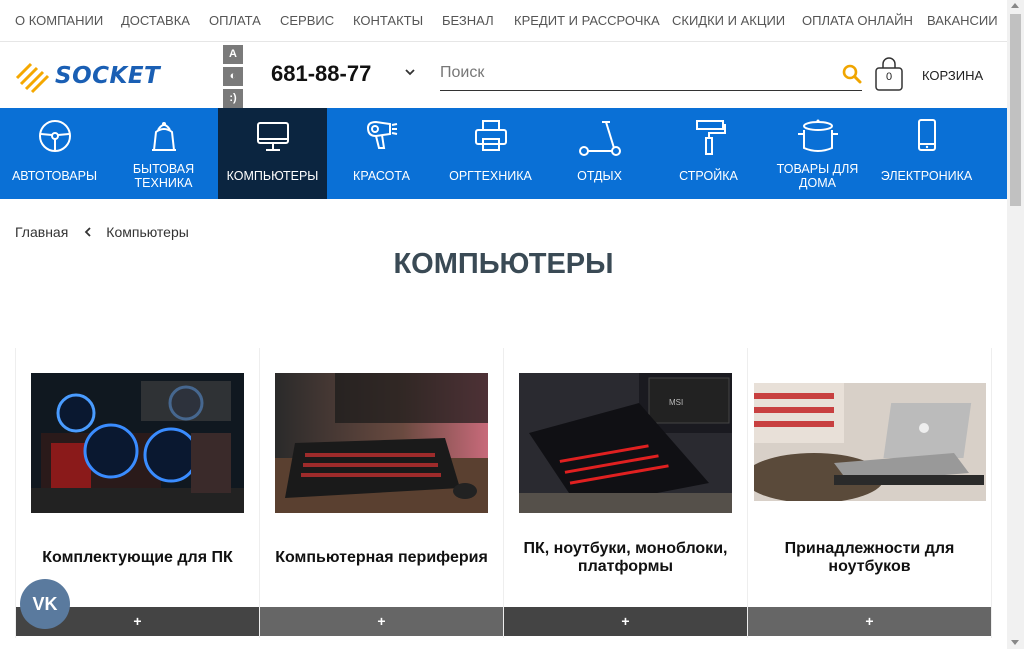 This screenshot has height=649, width=1024. Describe the element at coordinates (381, 134) in the screenshot. I see `hair-dryer-icon` at that location.